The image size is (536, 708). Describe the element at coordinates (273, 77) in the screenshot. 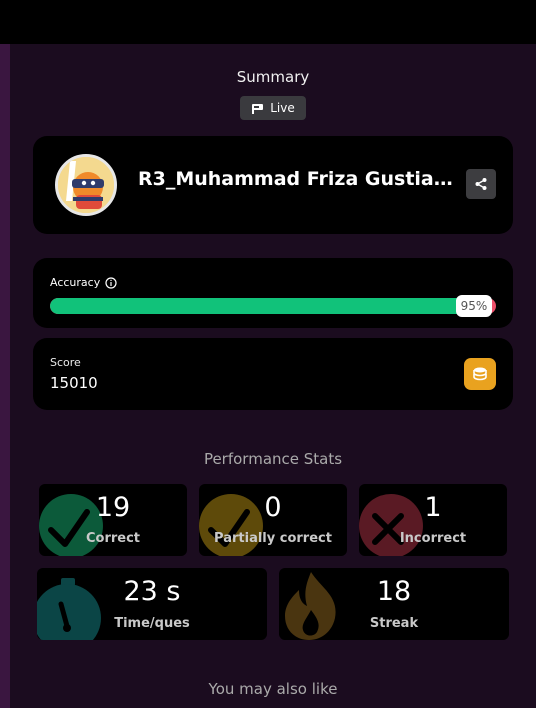

I see `page-title: Summary` at that location.